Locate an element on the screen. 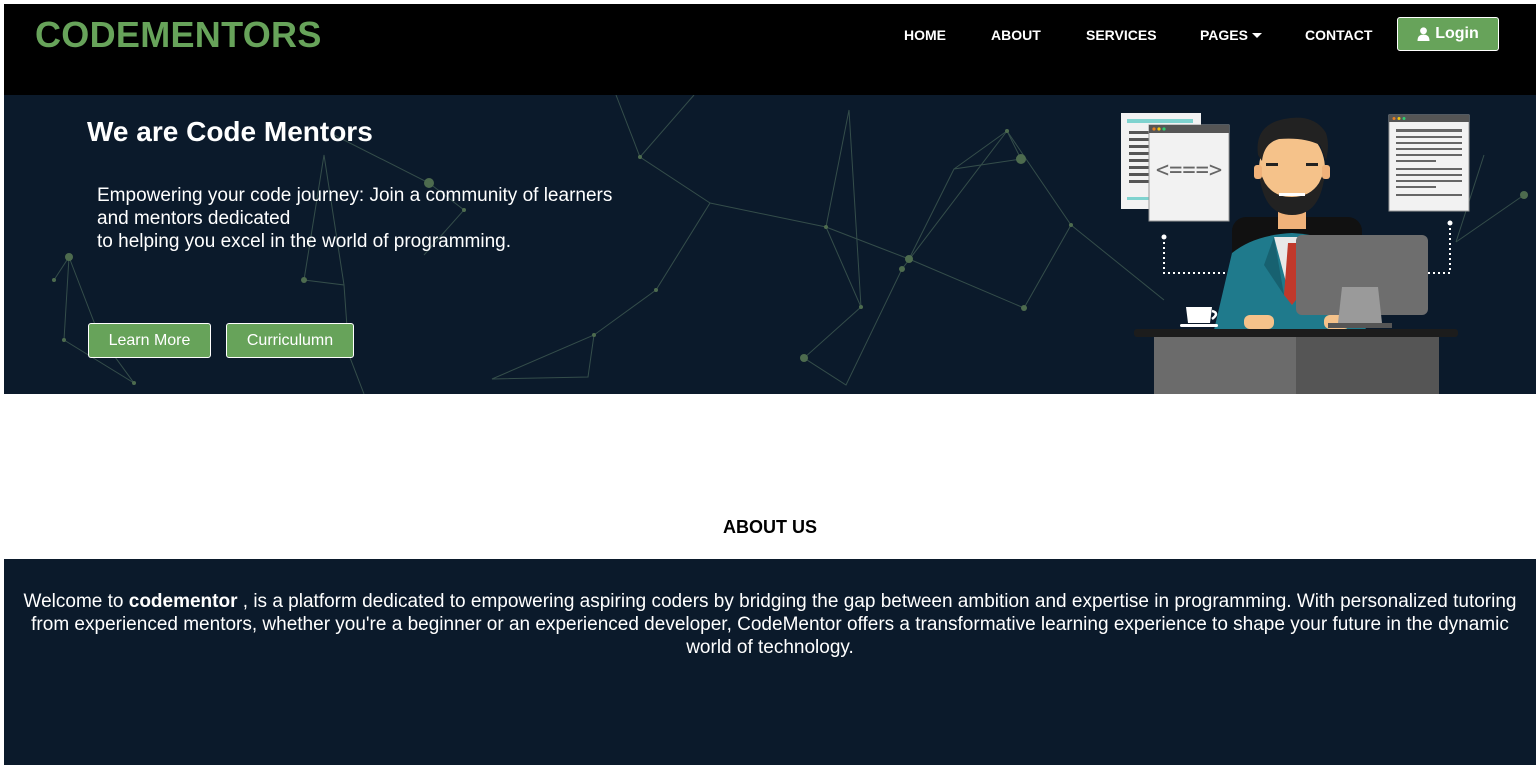 This screenshot has height=765, width=1536. nav-pages: PAGES is located at coordinates (1231, 35).